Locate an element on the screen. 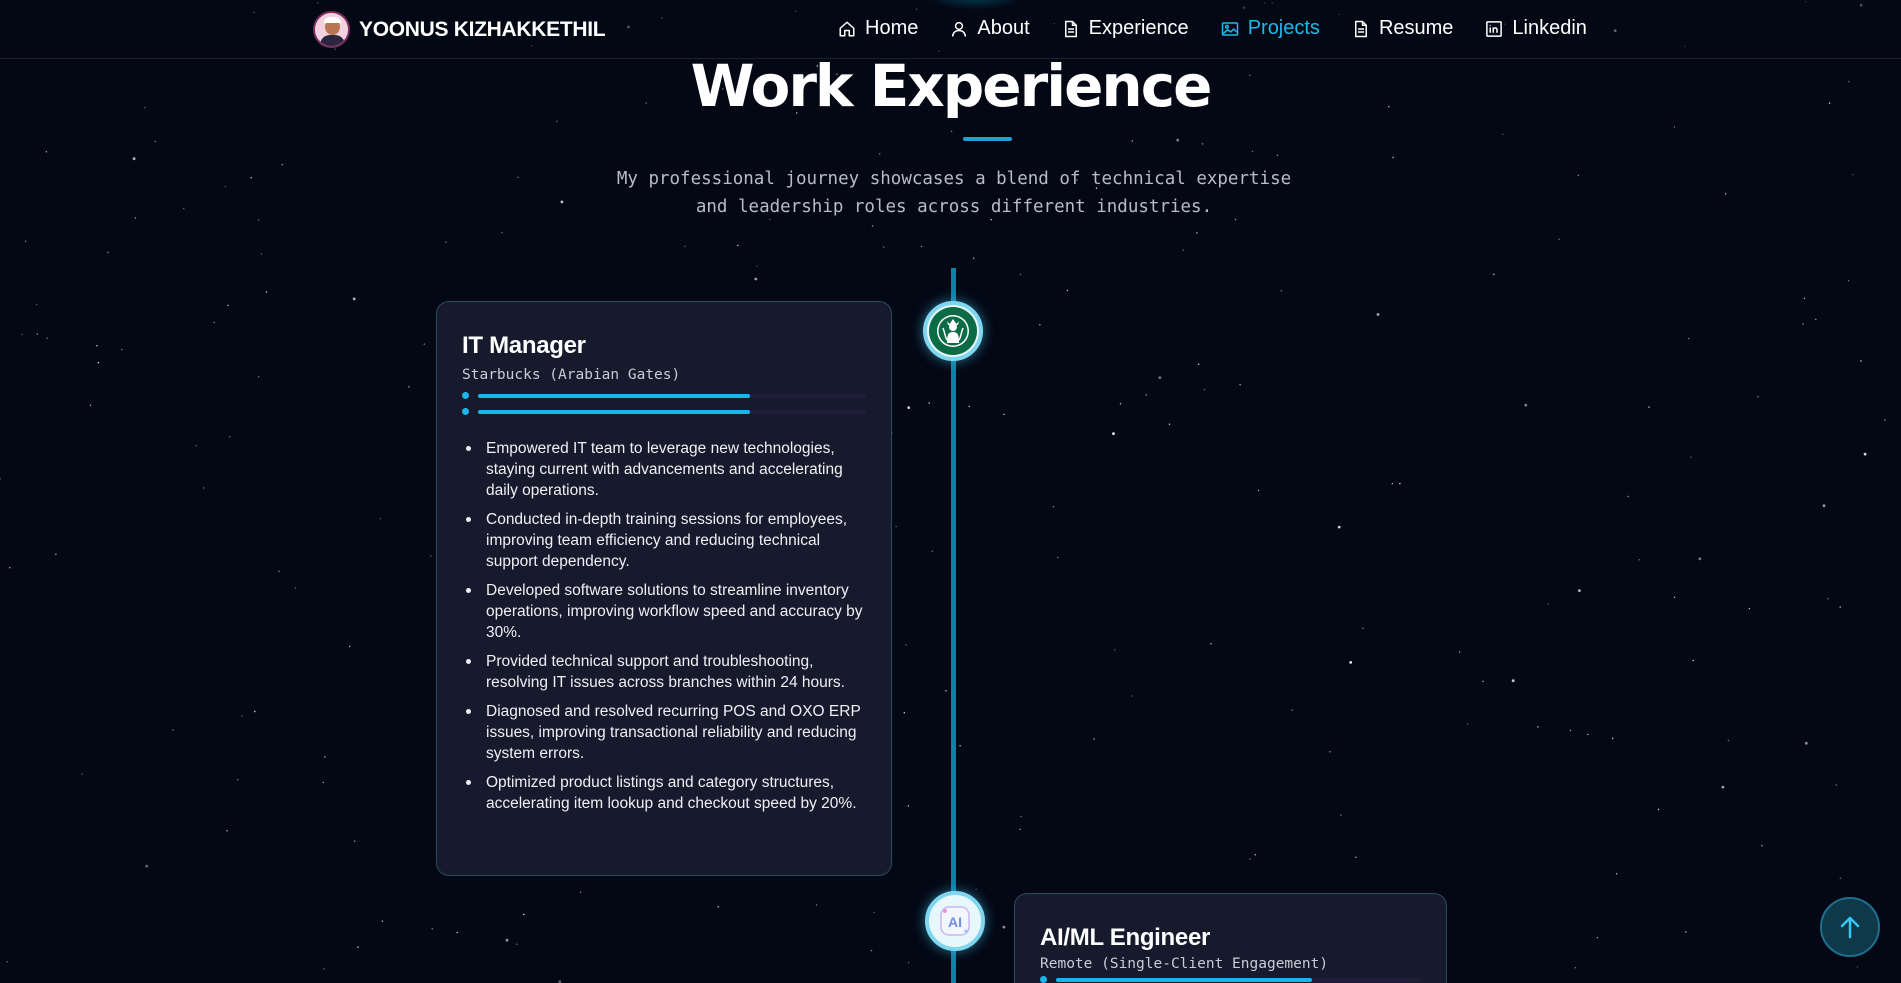 This screenshot has height=983, width=1901. timeline-line is located at coordinates (953, 625).